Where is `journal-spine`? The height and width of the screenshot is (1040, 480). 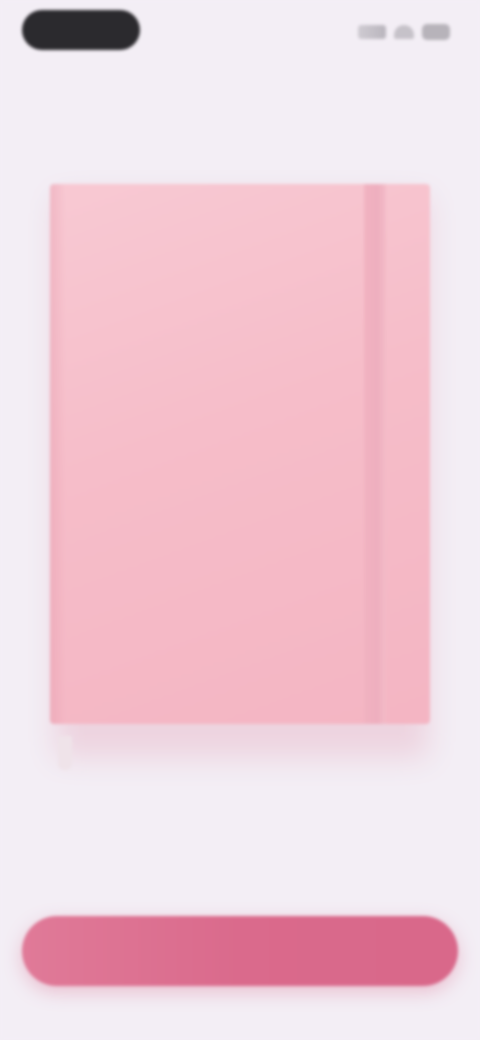
journal-spine is located at coordinates (58, 454).